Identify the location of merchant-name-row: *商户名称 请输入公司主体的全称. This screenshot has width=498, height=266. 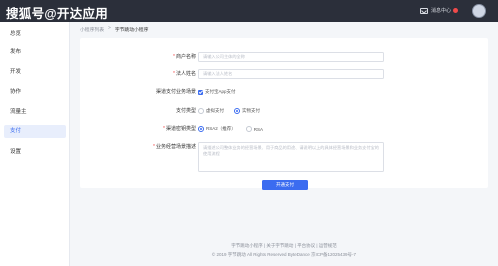
(284, 58).